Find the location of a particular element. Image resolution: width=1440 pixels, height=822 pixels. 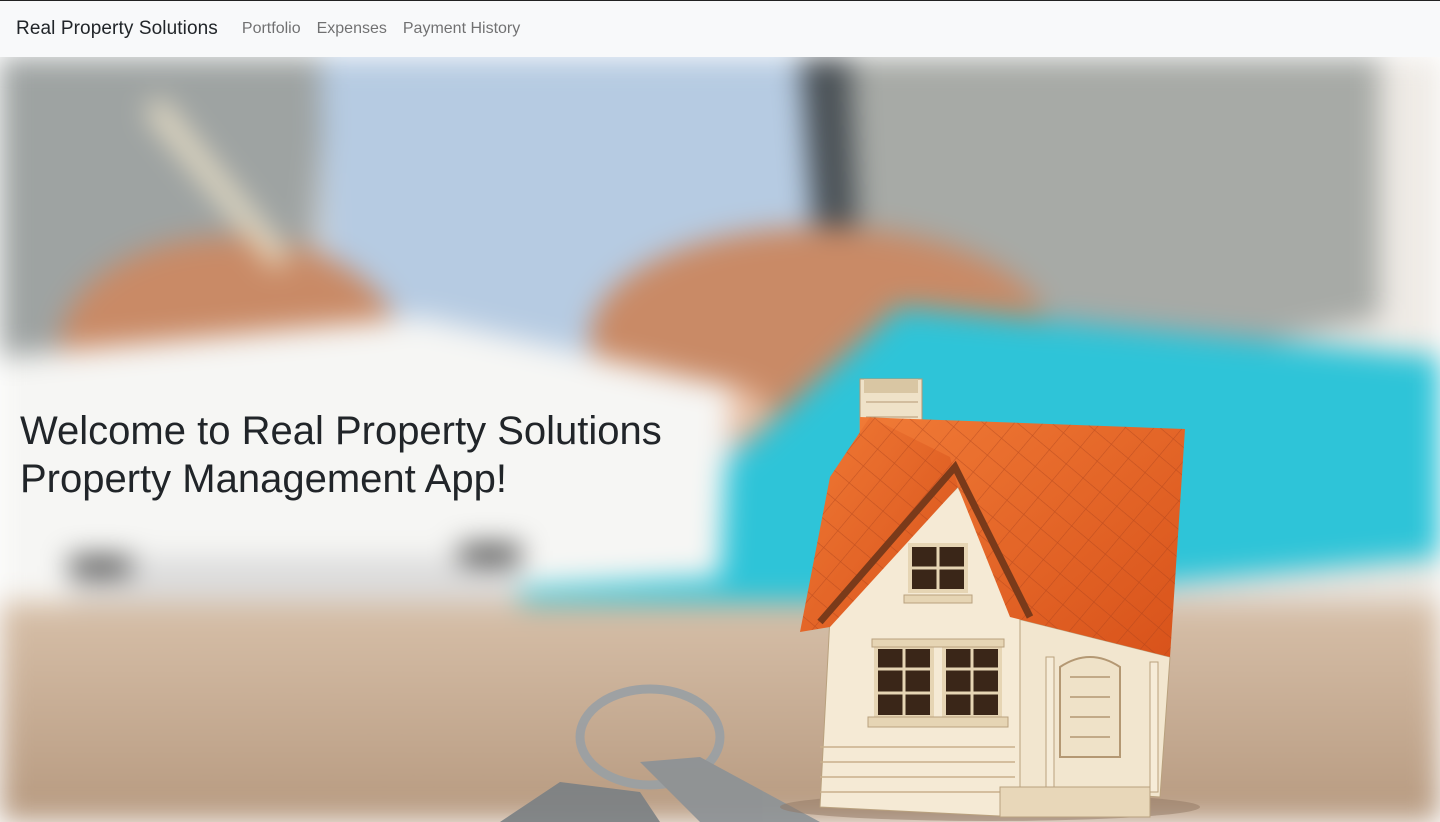

nav-link-expenses: Expenses is located at coordinates (352, 29).